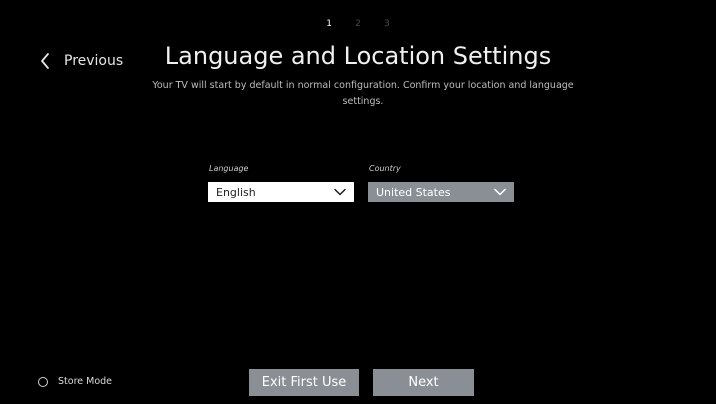 The height and width of the screenshot is (404, 716). Describe the element at coordinates (229, 168) in the screenshot. I see `language-label: Language` at that location.